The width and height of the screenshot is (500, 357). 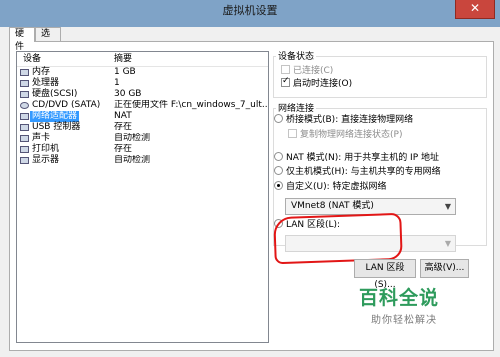 What do you see at coordinates (142, 83) in the screenshot?
I see `device-row-cpu: 处理器 1` at bounding box center [142, 83].